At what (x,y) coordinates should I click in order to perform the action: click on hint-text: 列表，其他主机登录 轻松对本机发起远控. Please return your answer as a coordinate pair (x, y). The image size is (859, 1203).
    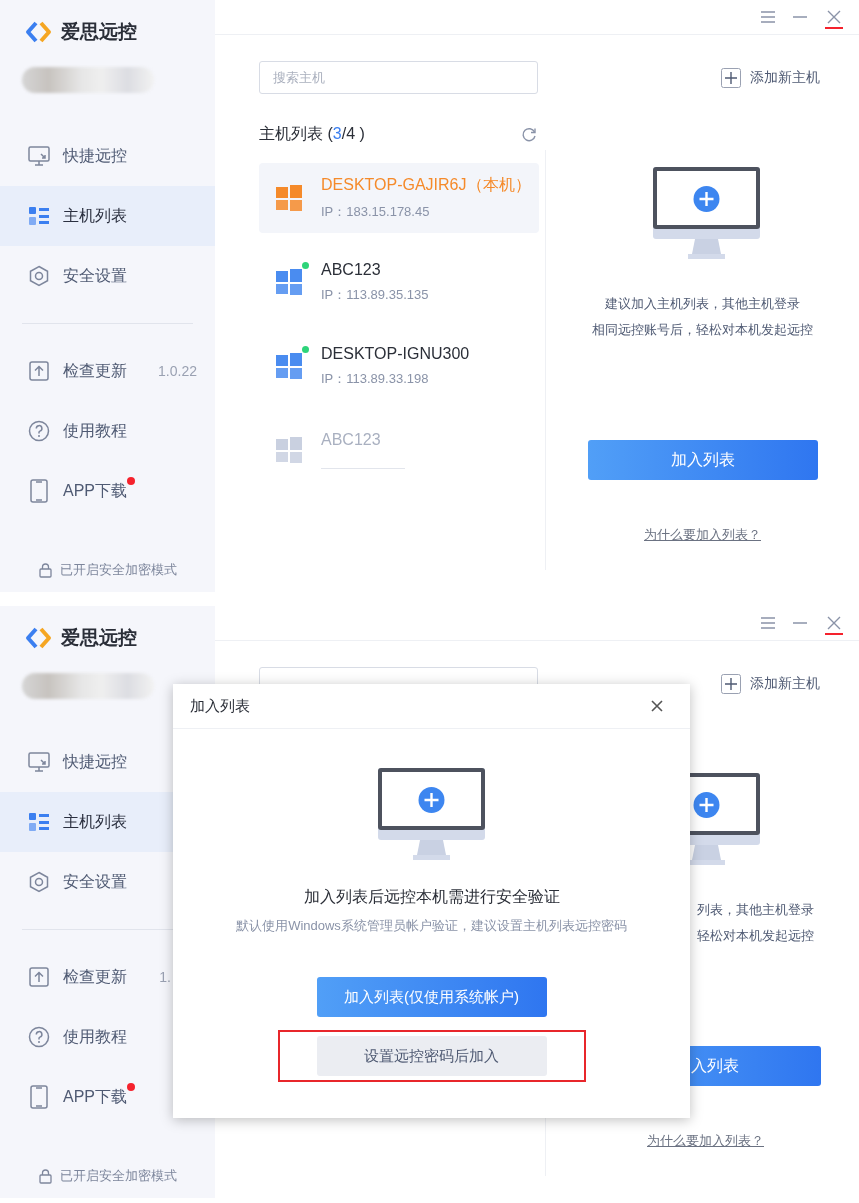
    Looking at the image, I should click on (755, 923).